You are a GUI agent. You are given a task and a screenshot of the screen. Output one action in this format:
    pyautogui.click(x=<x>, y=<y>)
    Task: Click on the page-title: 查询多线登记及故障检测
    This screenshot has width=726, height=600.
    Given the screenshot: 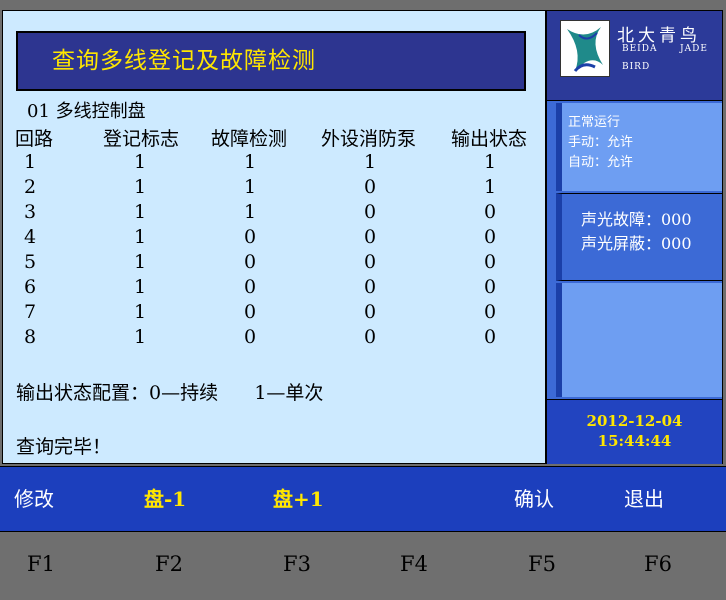 What is the action you would take?
    pyautogui.click(x=271, y=61)
    